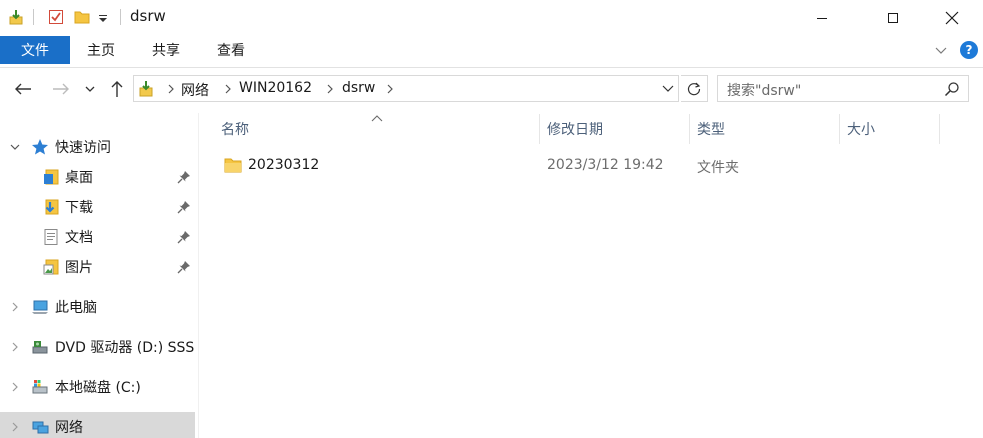 The image size is (983, 438). I want to click on nav-item-label: 本地磁盘 (C:), so click(98, 388).